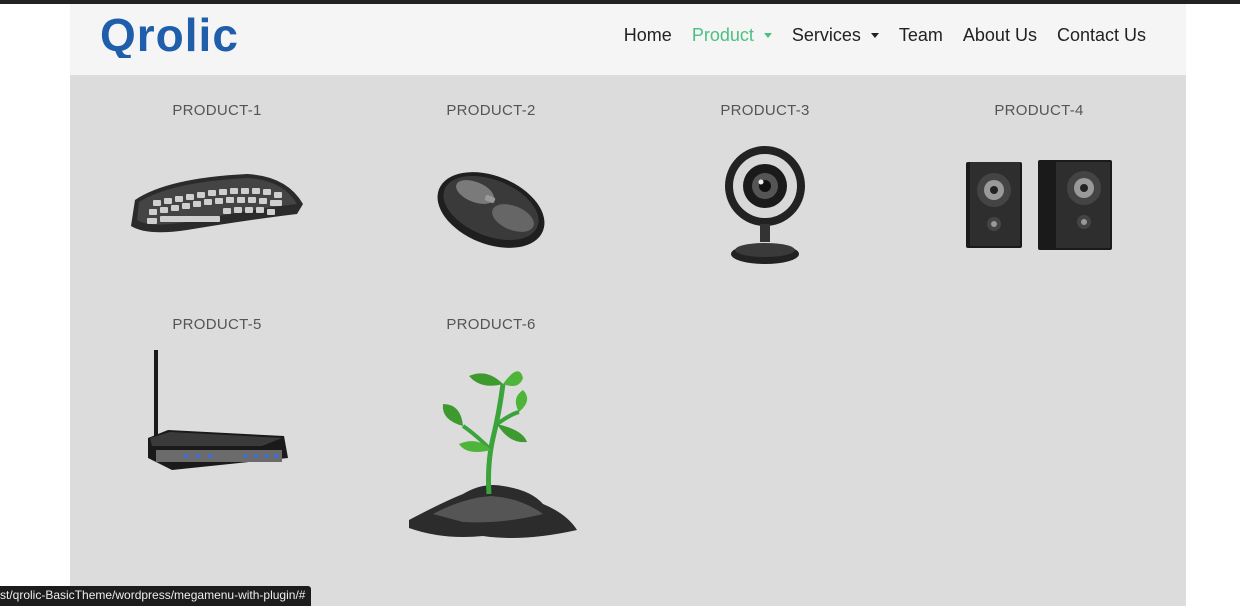 Image resolution: width=1240 pixels, height=606 pixels. I want to click on product-item: PRODUCT-3, so click(765, 192).